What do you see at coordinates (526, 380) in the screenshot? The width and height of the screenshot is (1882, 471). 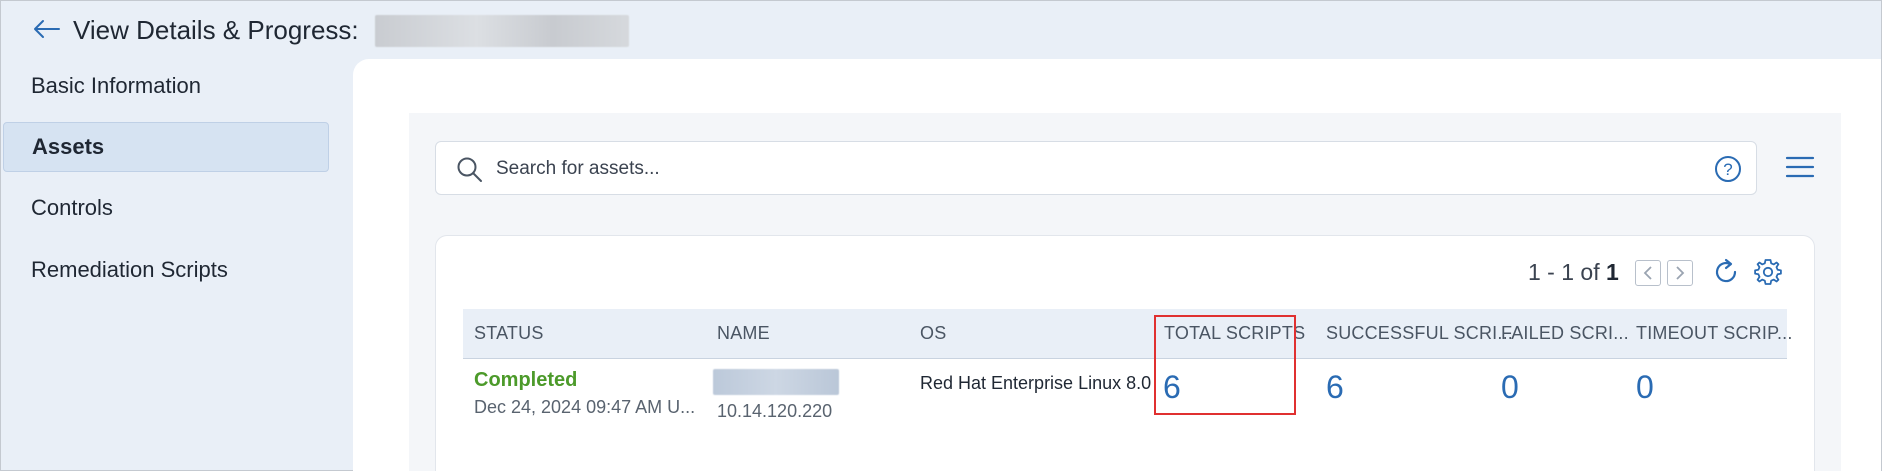 I see `status-badge: Completed` at bounding box center [526, 380].